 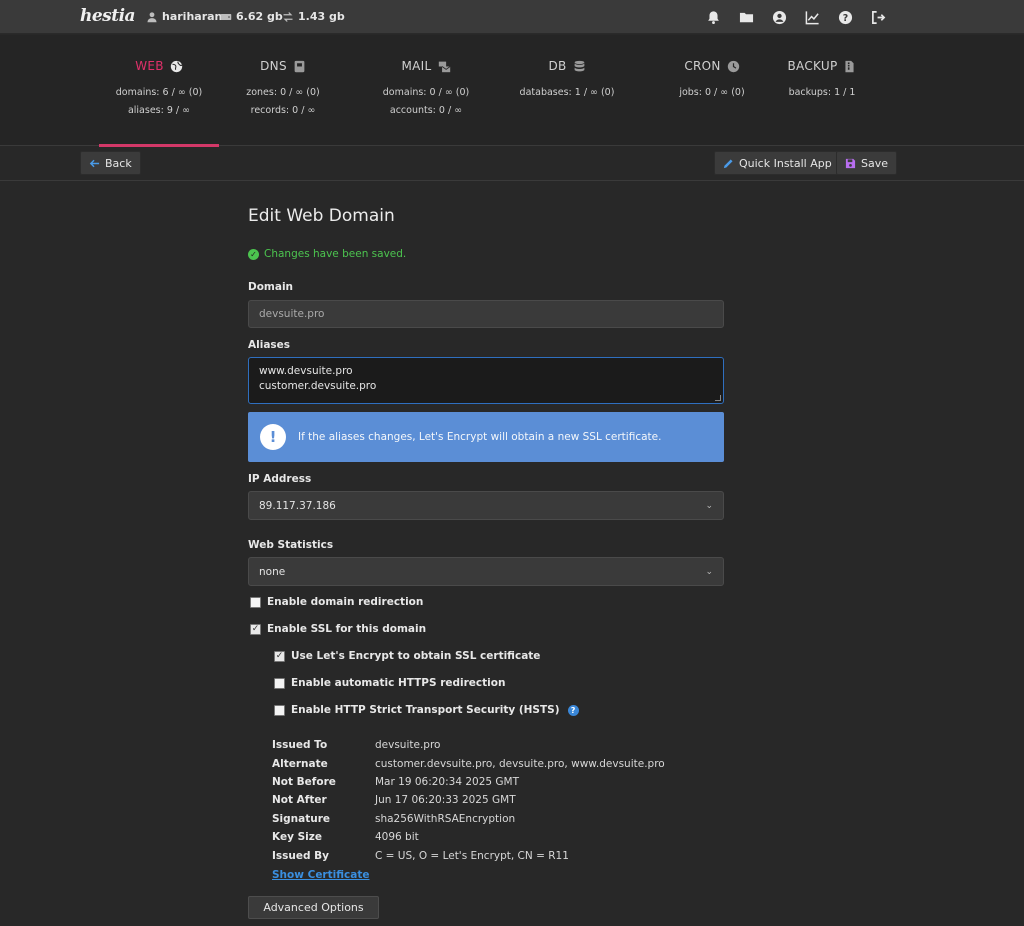 What do you see at coordinates (253, 254) in the screenshot?
I see `check-circle-icon: ✓` at bounding box center [253, 254].